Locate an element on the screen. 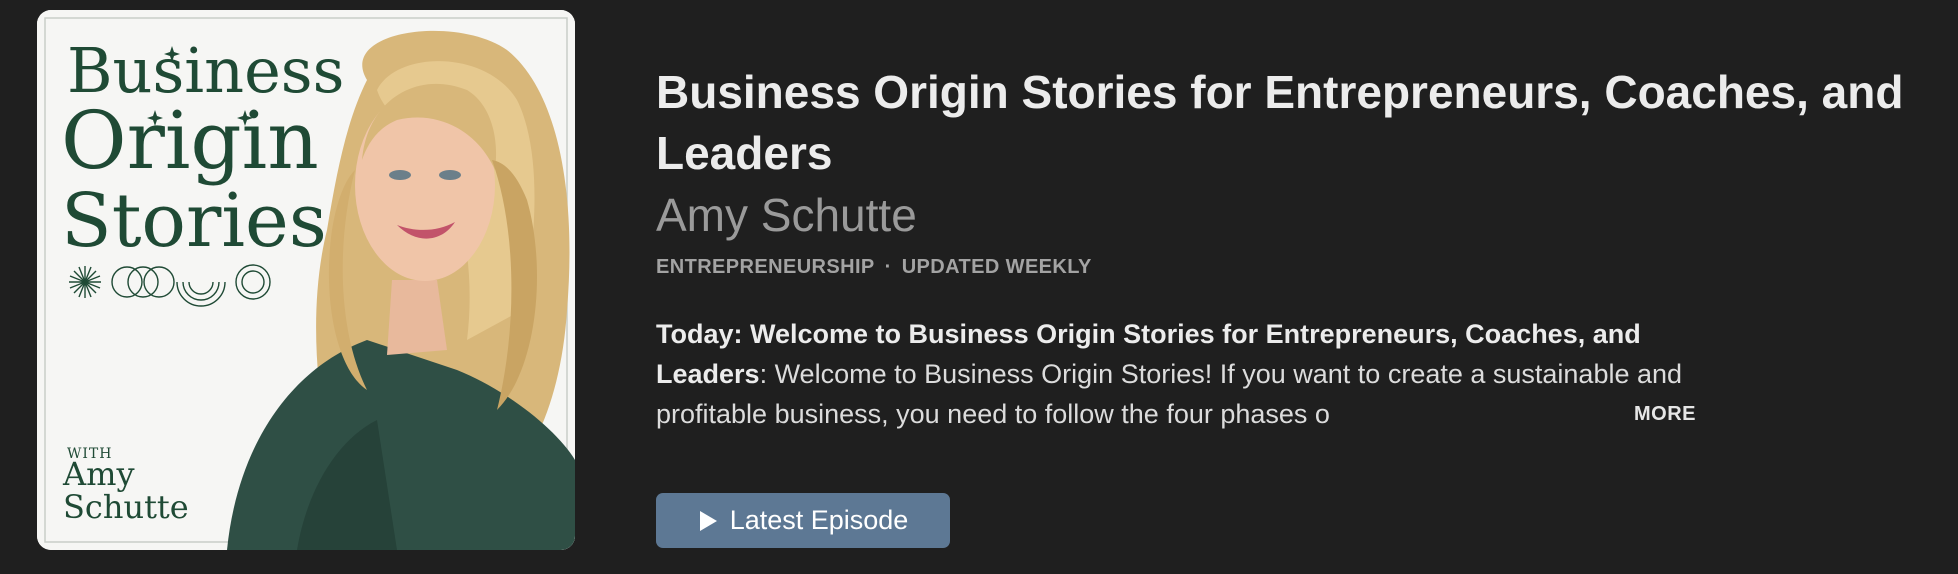  play-icon is located at coordinates (708, 520).